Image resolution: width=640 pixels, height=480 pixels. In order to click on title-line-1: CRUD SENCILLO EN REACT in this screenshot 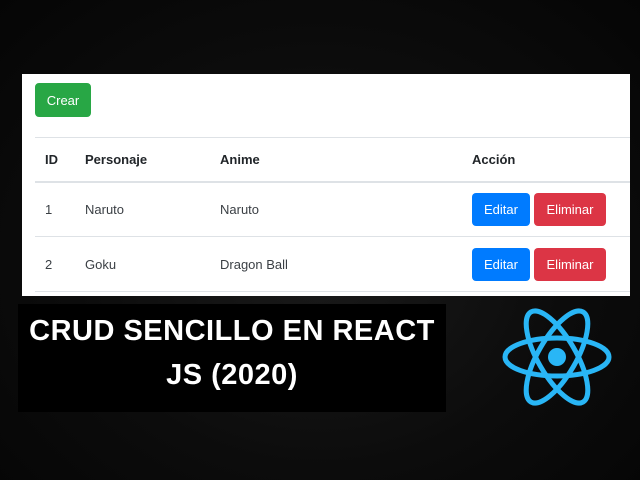, I will do `click(232, 331)`.